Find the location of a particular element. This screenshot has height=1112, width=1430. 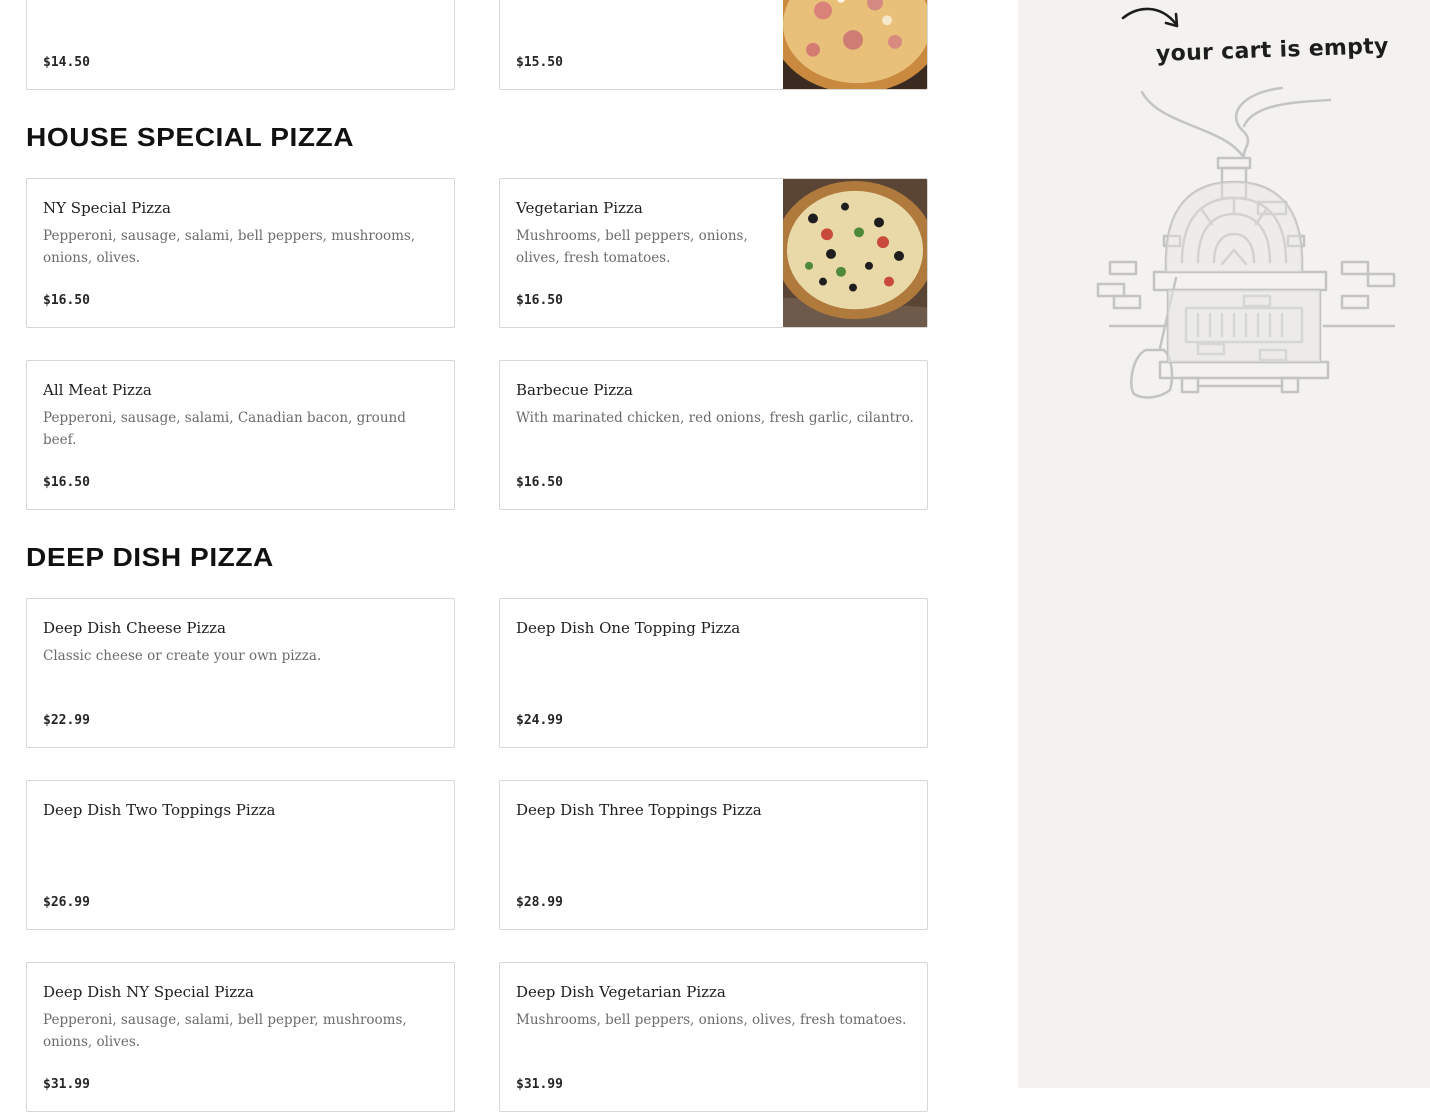

menu-item-card: Deep Dish Three Toppings Pizza $28.99 is located at coordinates (713, 855).